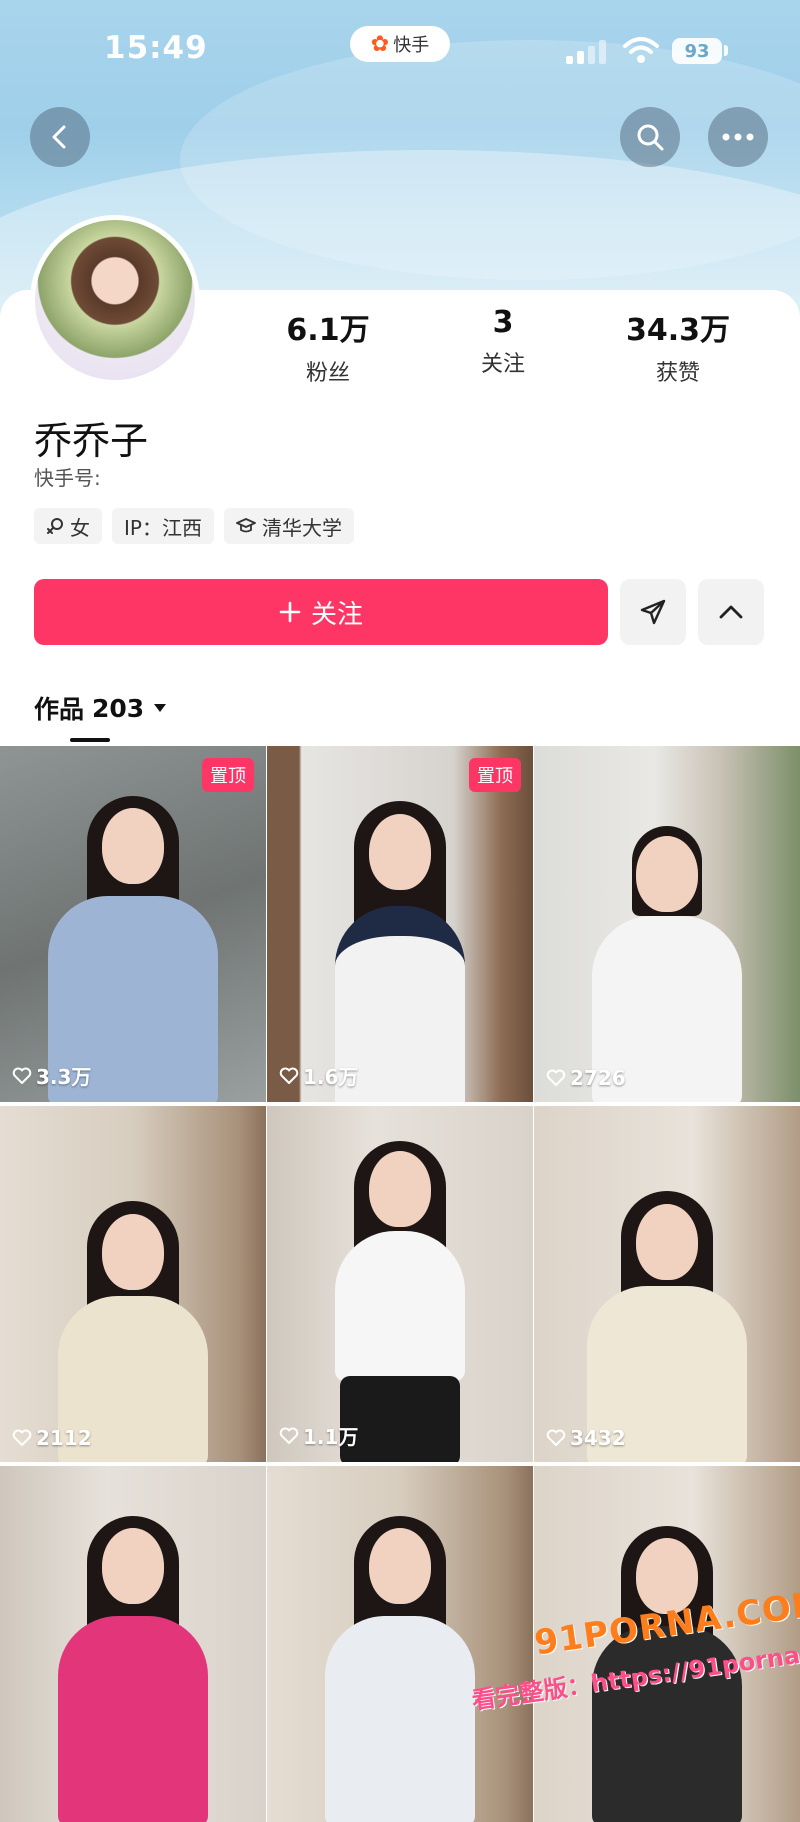  I want to click on like-count: 2726, so click(586, 1078).